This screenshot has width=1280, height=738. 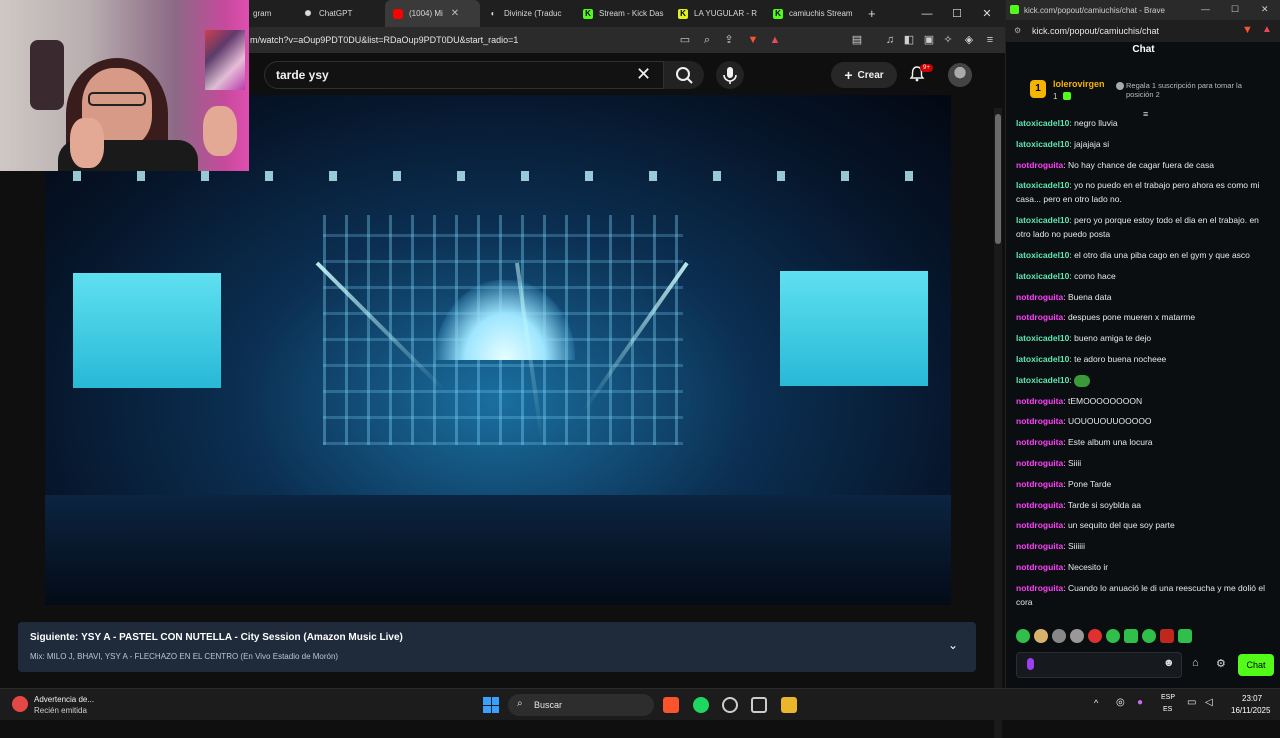 What do you see at coordinates (1168, 697) in the screenshot?
I see `language-code: ESP` at bounding box center [1168, 697].